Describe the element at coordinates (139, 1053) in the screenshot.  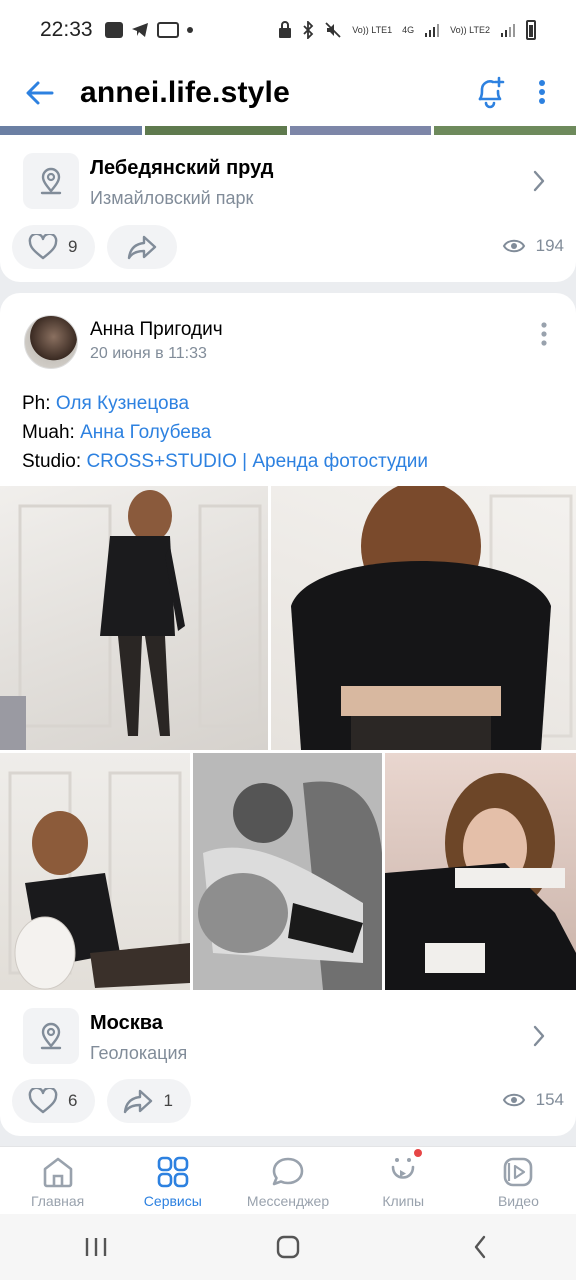
I see `geo-subtitle: Геолокация` at that location.